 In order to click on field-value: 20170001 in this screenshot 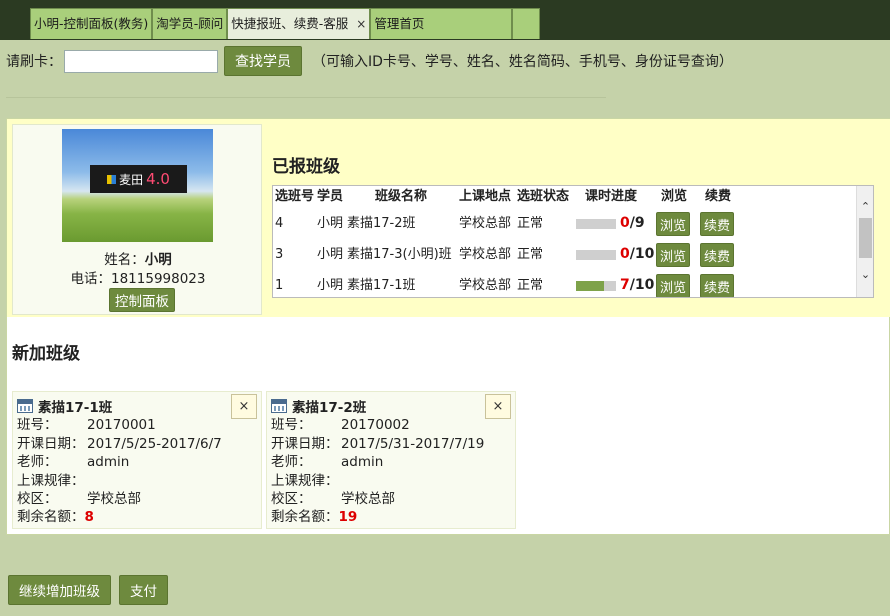, I will do `click(121, 425)`.